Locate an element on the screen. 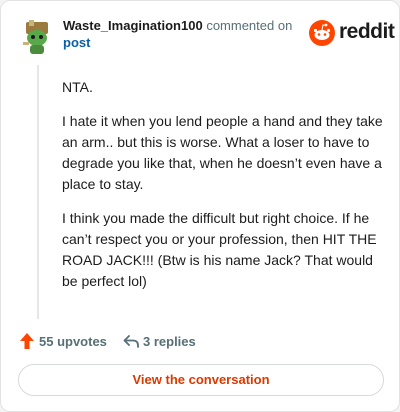 This screenshot has height=412, width=400. comment-actions: 55 upvotes 3 replies is located at coordinates (169, 341).